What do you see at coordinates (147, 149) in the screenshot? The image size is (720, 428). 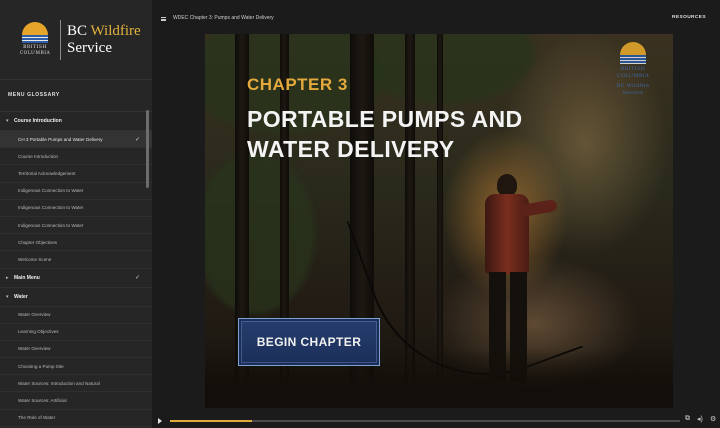 I see `sidebar-scrollbar` at bounding box center [147, 149].